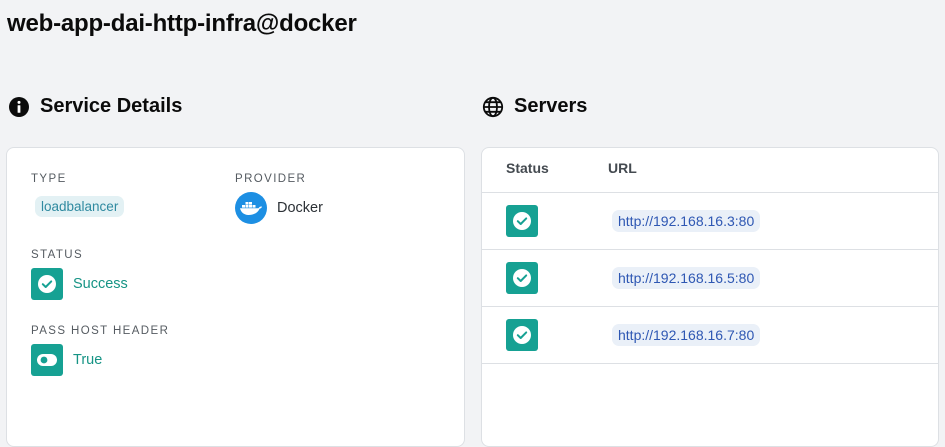  I want to click on table-row: http://192.168.16.3:80, so click(710, 221).